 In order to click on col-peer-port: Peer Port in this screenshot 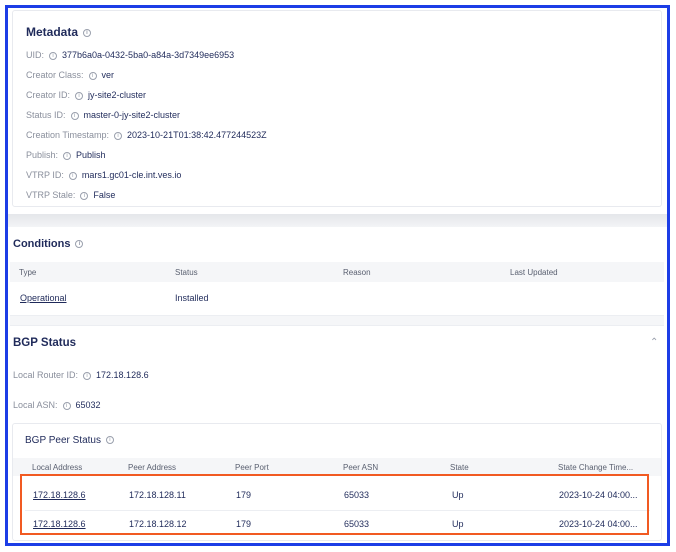, I will do `click(252, 467)`.